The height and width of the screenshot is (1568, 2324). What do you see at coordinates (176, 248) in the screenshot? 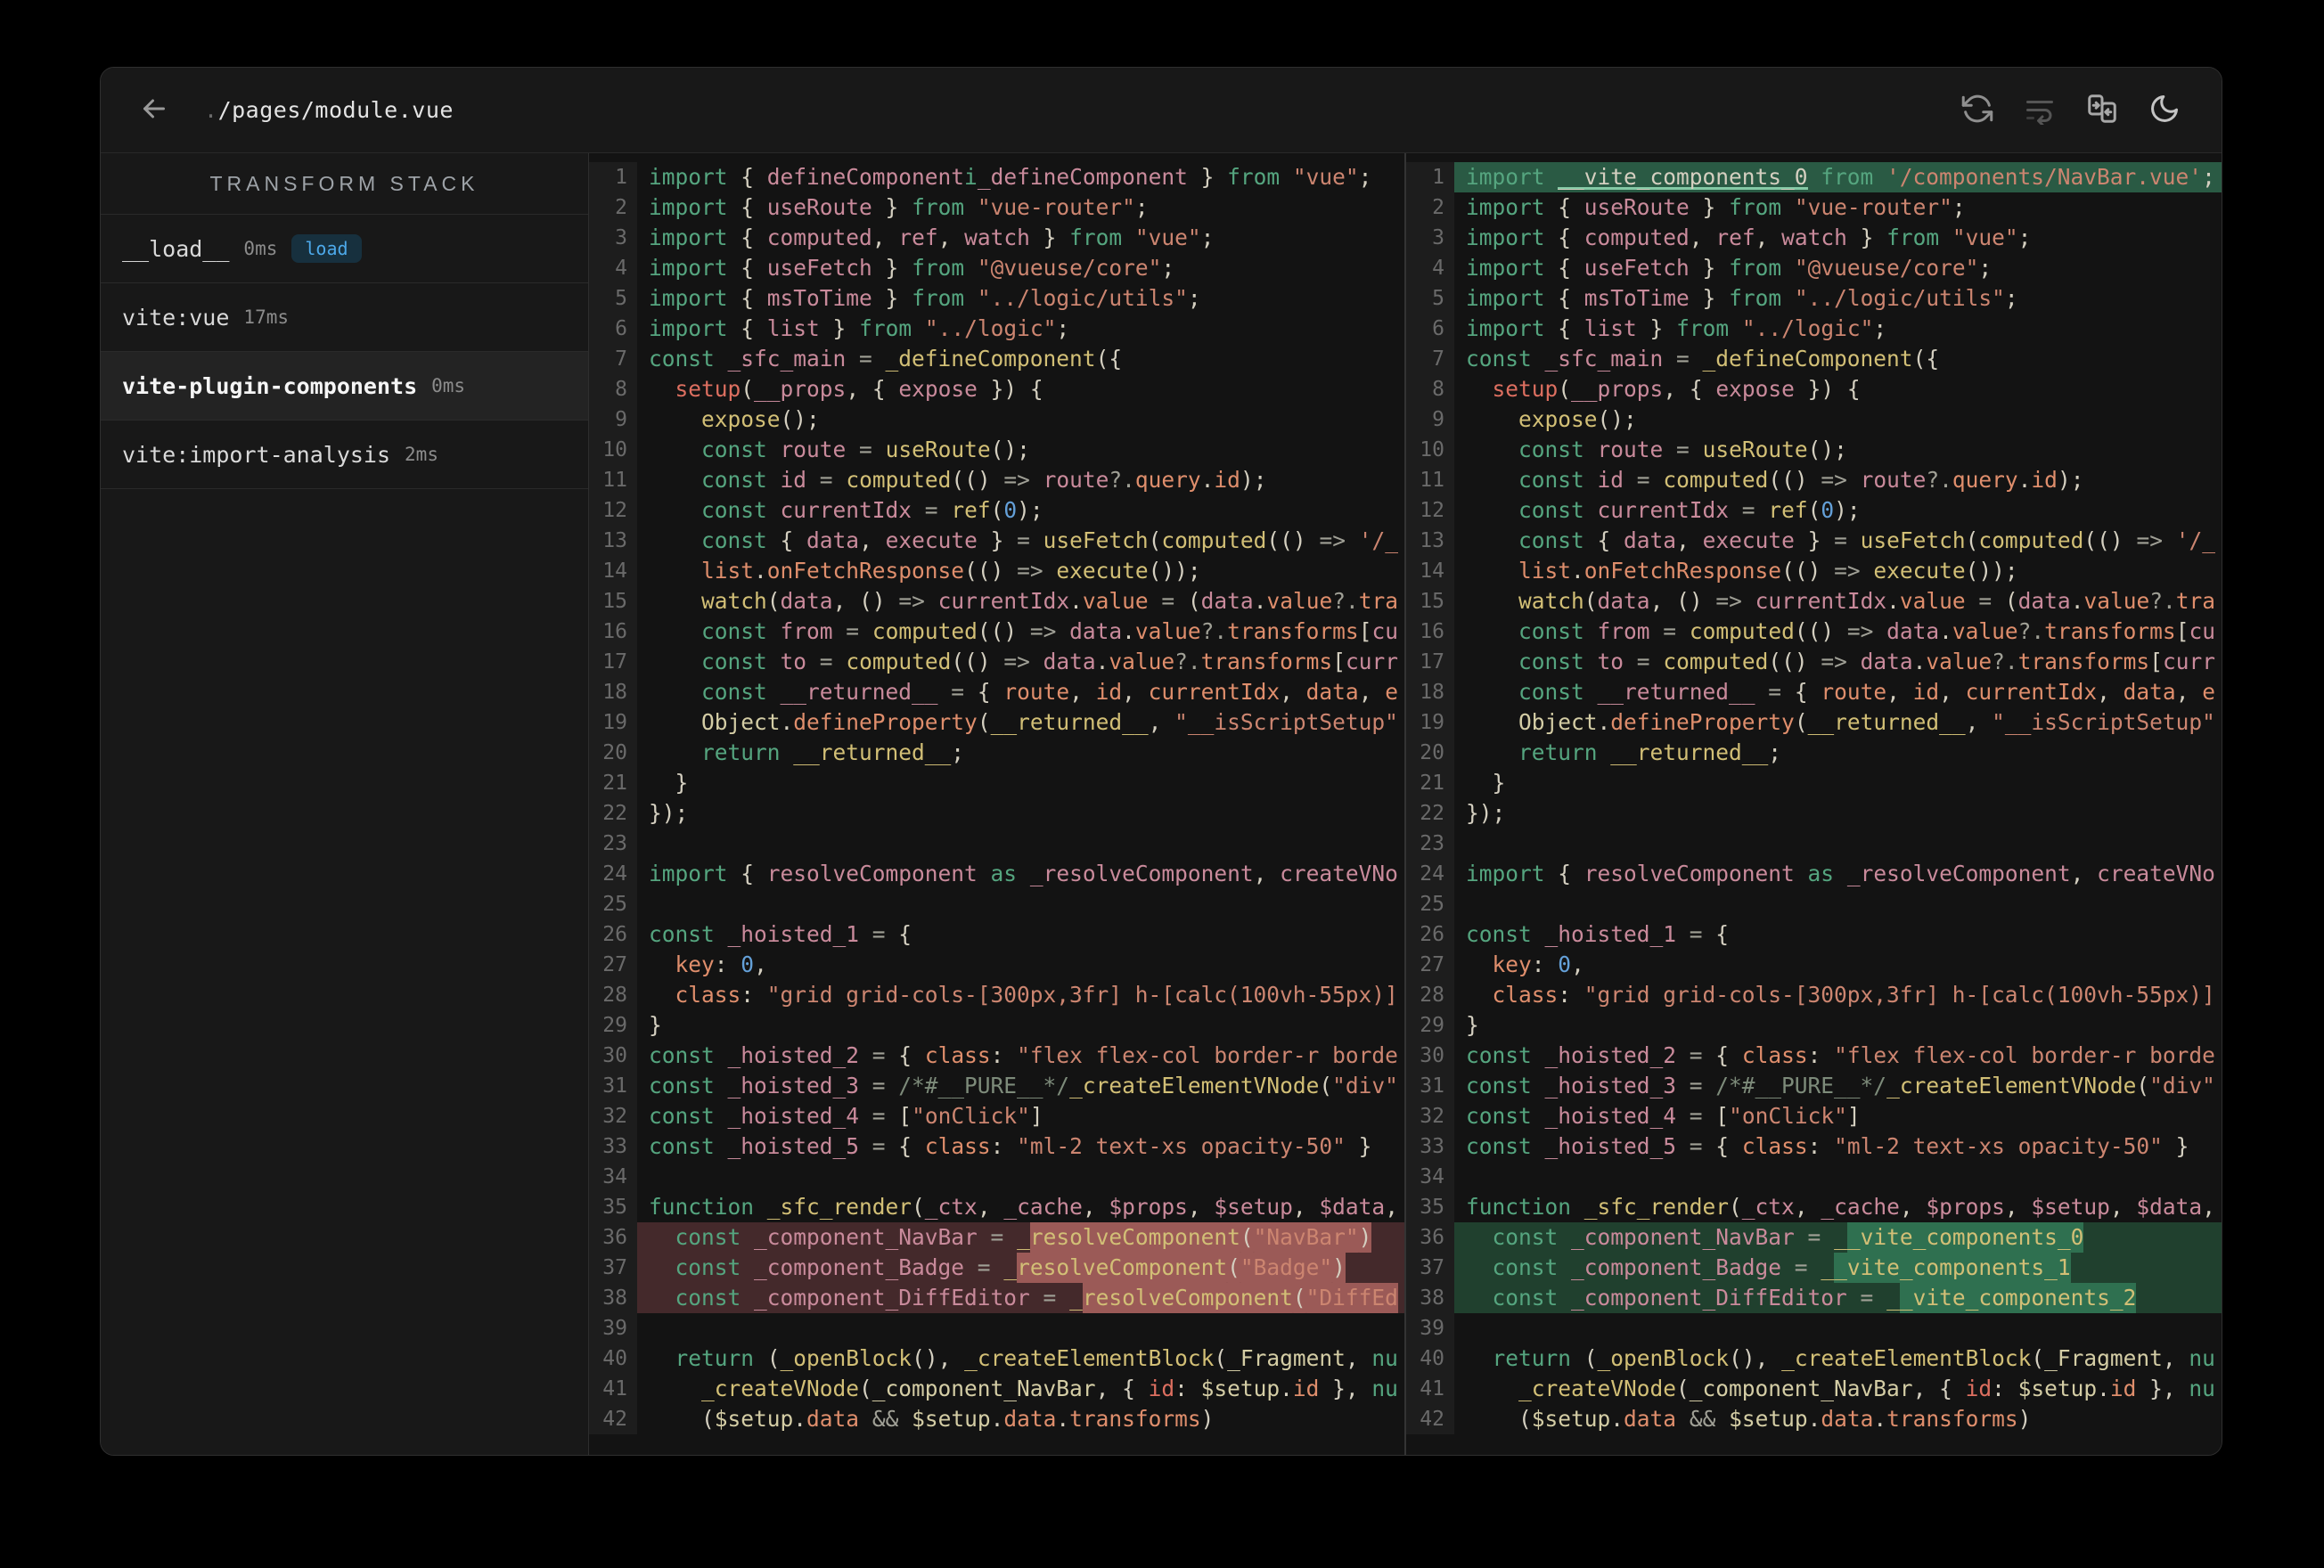
I see `plugin-name: __load__` at bounding box center [176, 248].